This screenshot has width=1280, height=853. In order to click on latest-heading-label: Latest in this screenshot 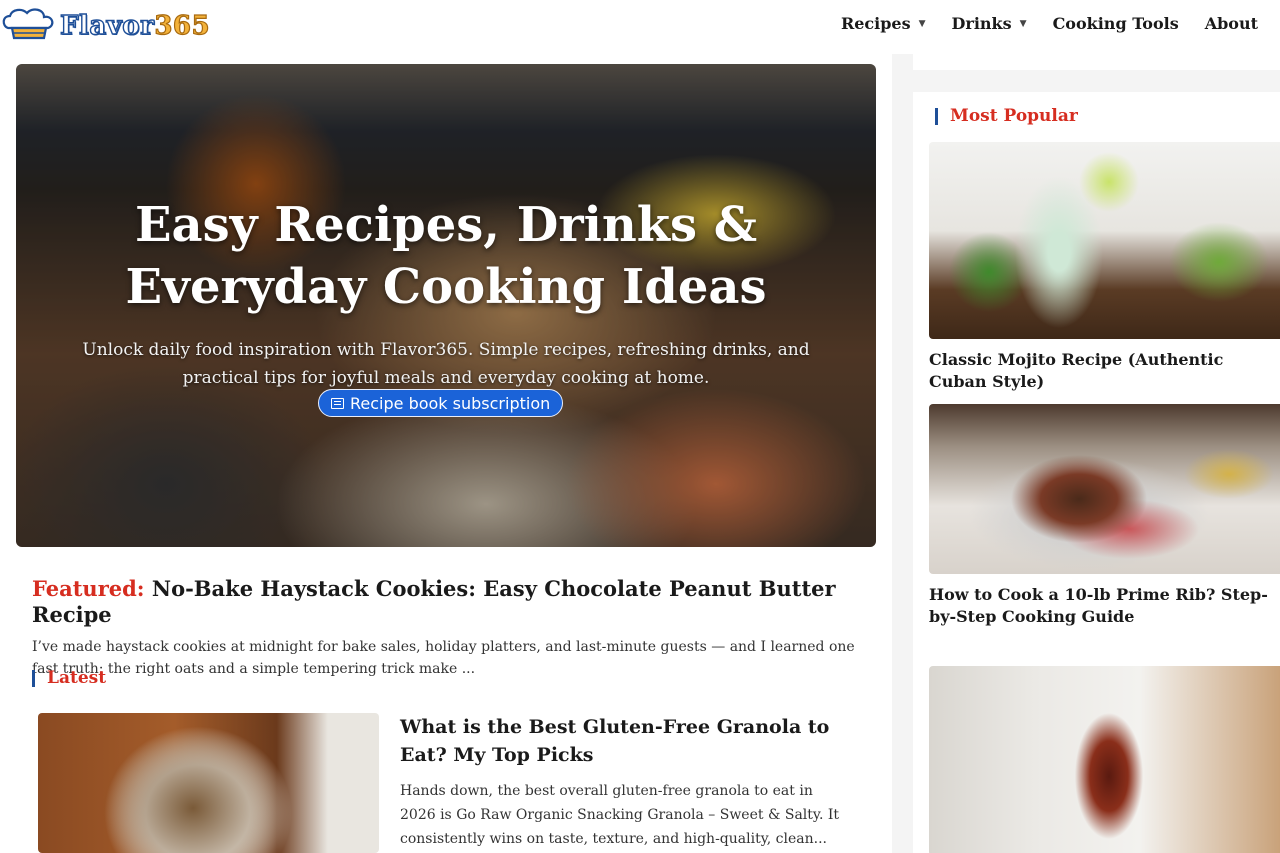, I will do `click(77, 678)`.